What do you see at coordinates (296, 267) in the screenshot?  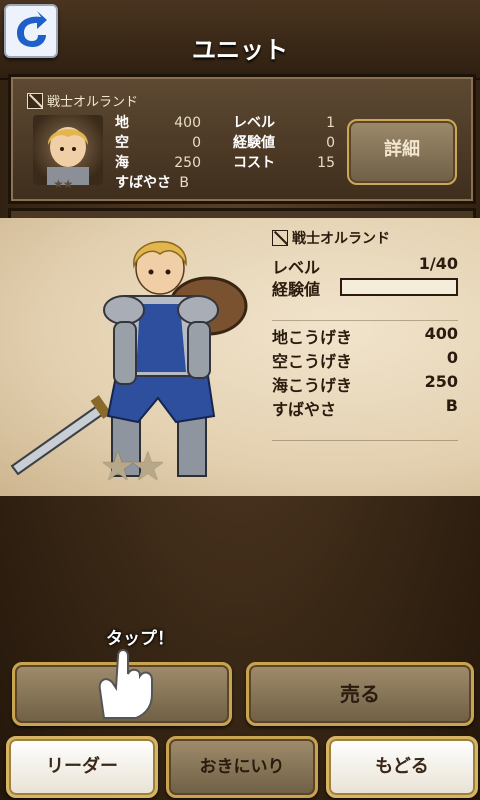 I see `level-label: レベル` at bounding box center [296, 267].